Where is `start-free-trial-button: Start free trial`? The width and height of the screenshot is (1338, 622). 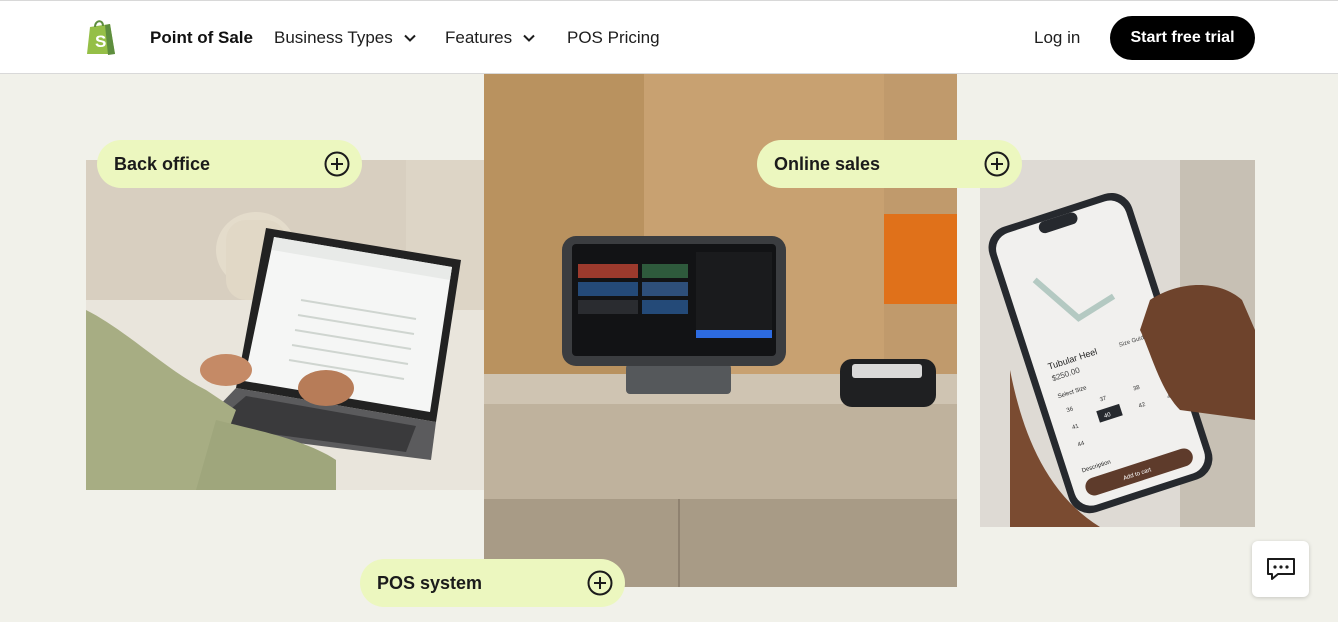 start-free-trial-button: Start free trial is located at coordinates (1182, 38).